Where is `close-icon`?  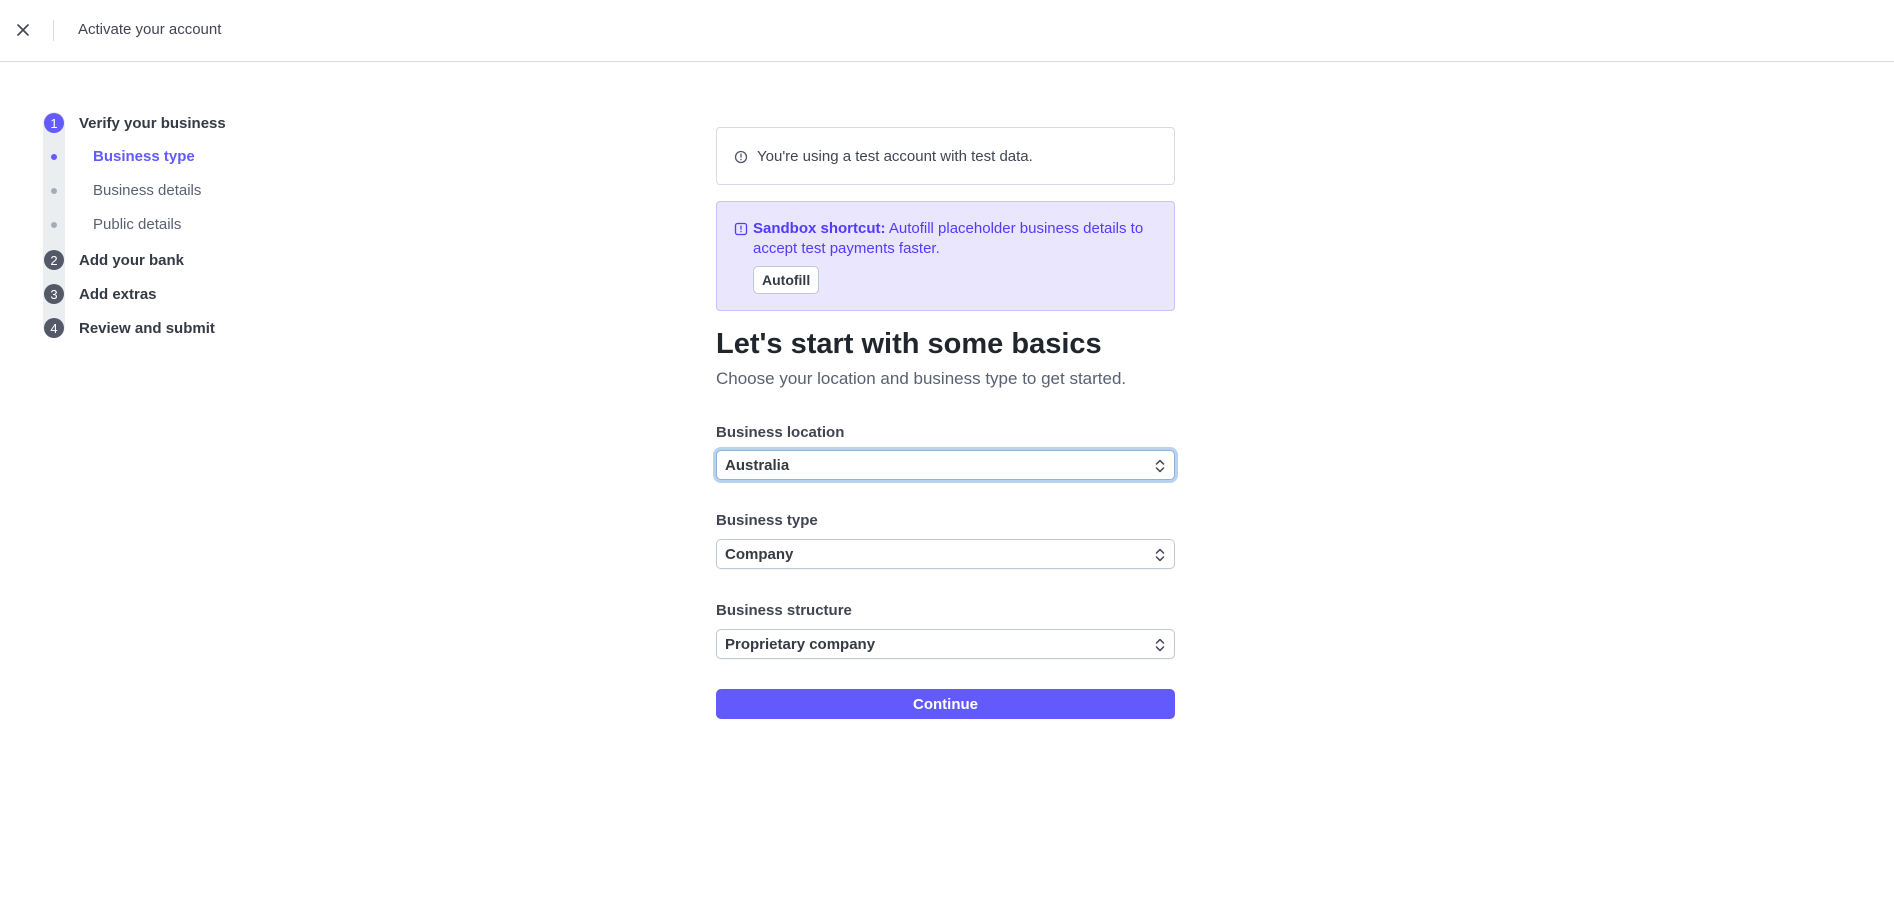 close-icon is located at coordinates (23, 30).